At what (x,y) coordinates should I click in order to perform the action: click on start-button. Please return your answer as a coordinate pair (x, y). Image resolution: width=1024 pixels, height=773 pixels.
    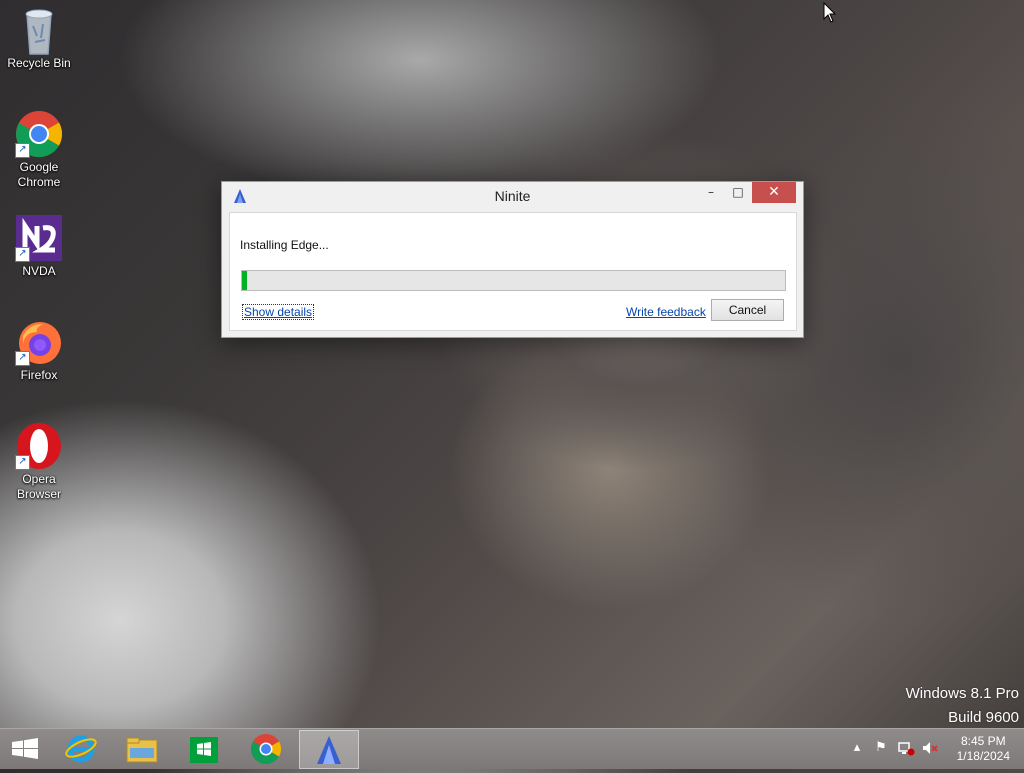
    Looking at the image, I should click on (25, 749).